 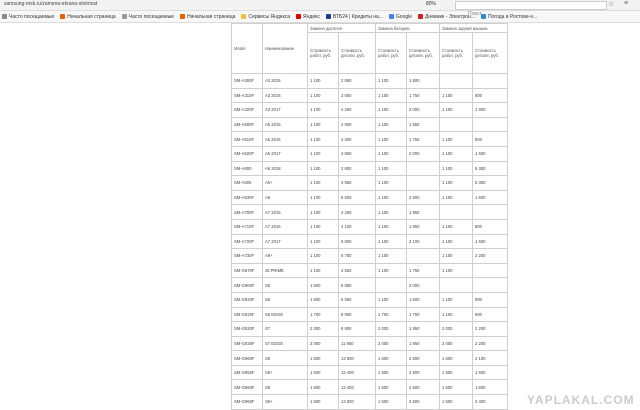 I want to click on cell-model: SM-G930F, so click(x=247, y=329).